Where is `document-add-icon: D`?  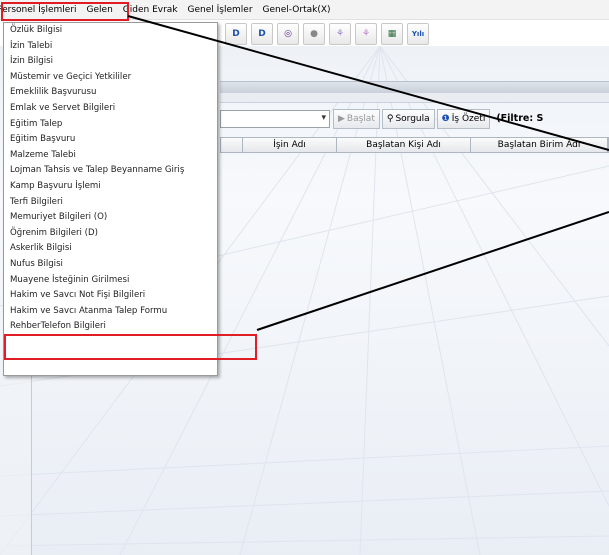 document-add-icon: D is located at coordinates (236, 34).